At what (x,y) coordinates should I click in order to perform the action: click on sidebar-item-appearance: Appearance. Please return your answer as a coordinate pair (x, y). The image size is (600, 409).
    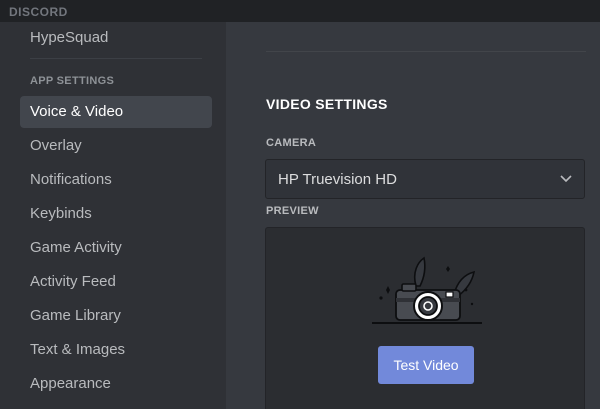
    Looking at the image, I should click on (116, 384).